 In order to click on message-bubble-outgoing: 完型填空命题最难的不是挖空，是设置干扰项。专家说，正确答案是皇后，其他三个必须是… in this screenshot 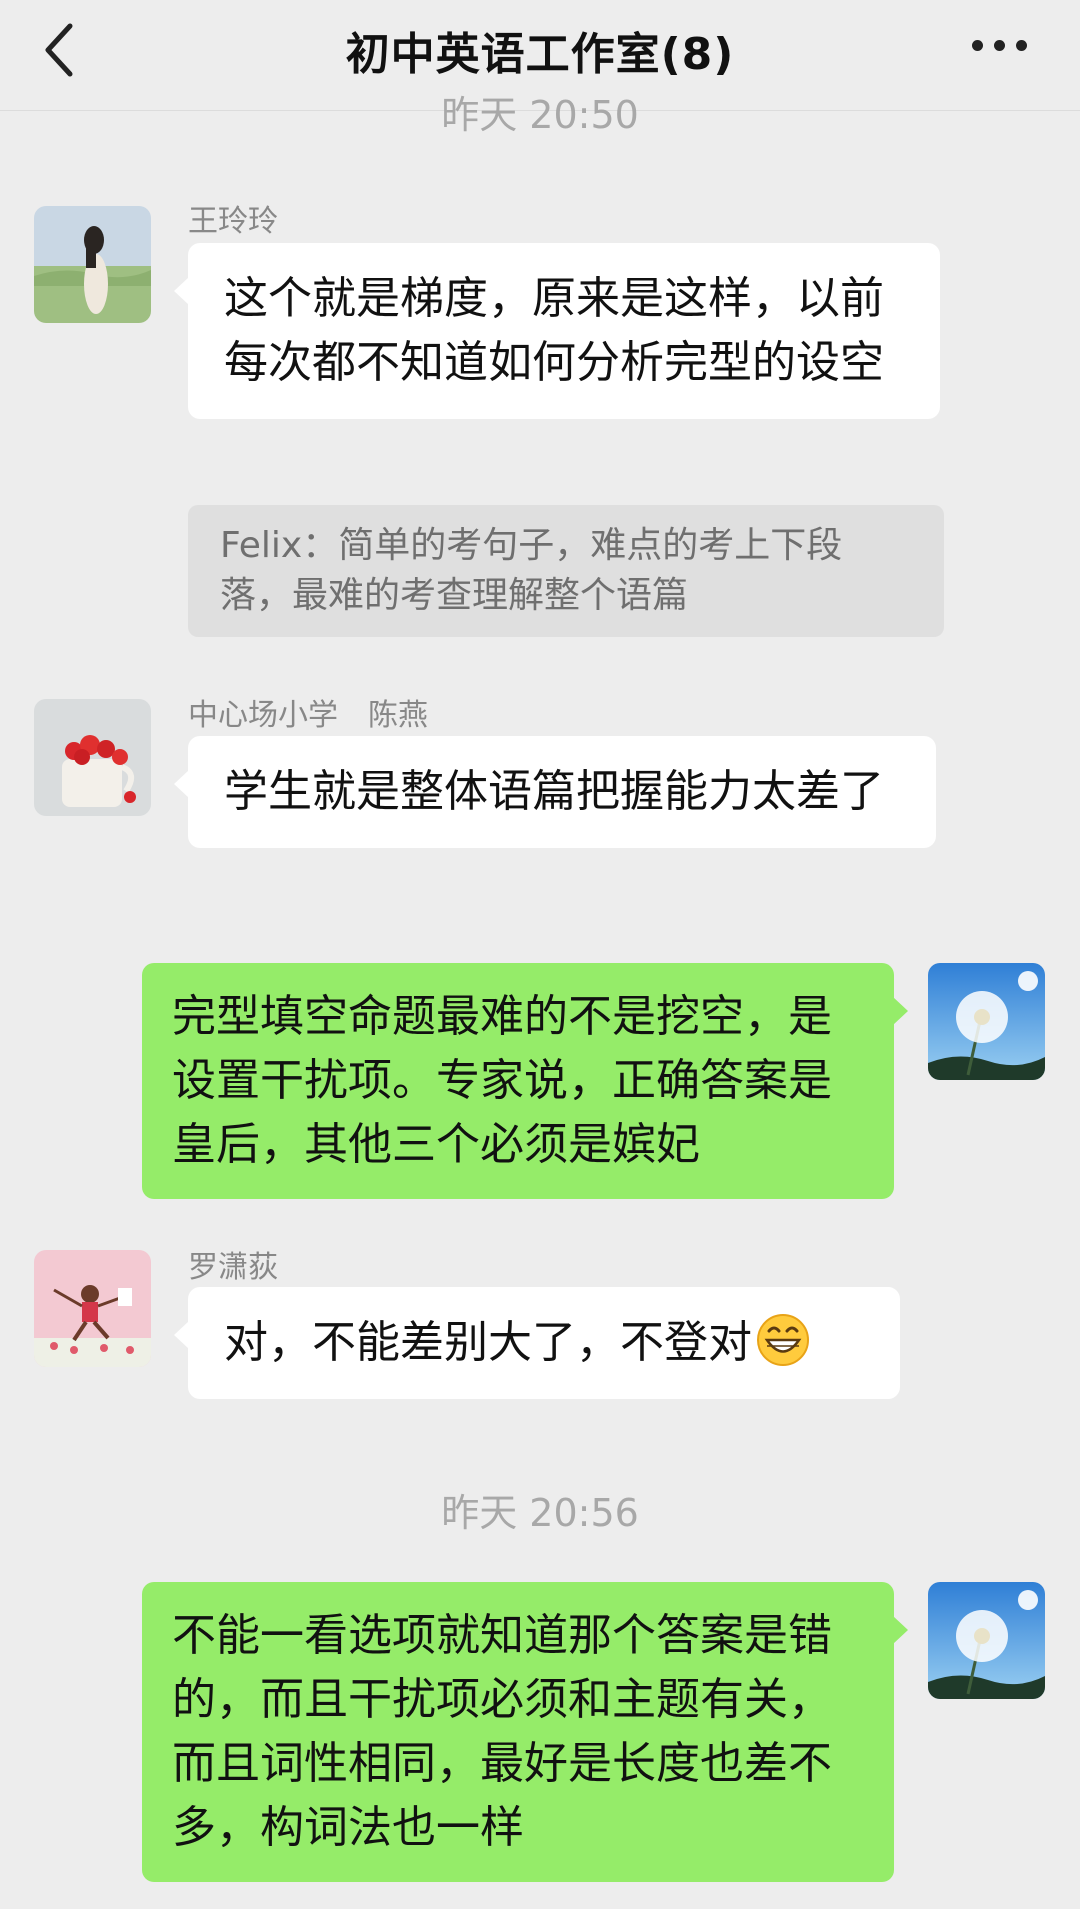, I will do `click(525, 1081)`.